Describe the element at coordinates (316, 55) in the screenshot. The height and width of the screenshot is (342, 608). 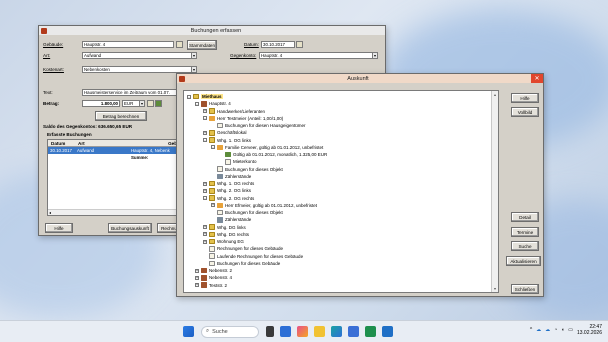
I see `gegenkonto-select: Hauptstr. 4` at that location.